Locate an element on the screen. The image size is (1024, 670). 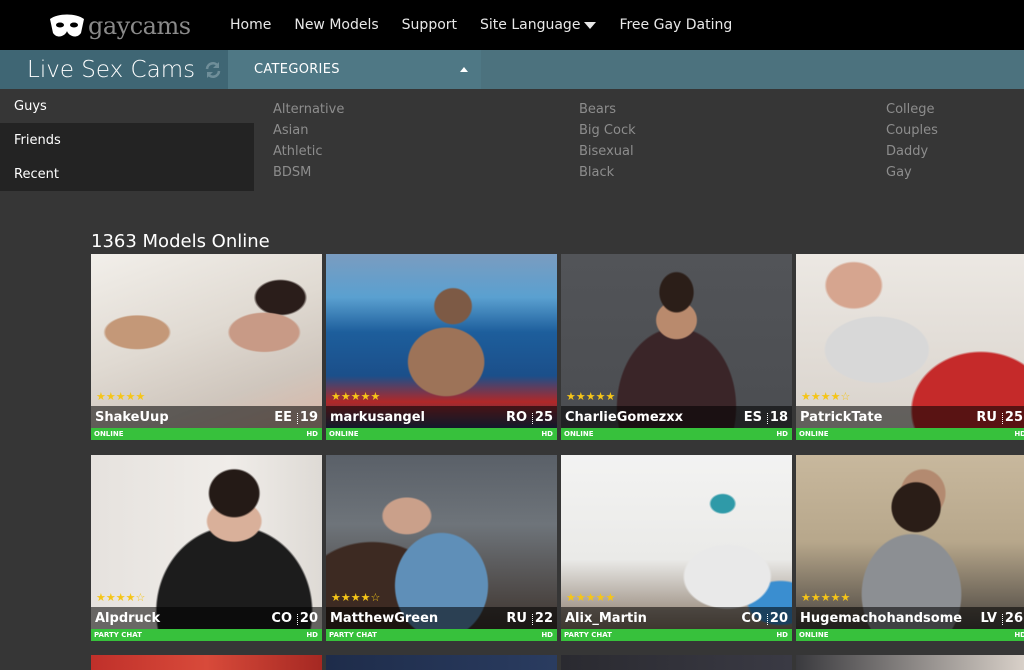
sub-bar-filler is located at coordinates (752, 69).